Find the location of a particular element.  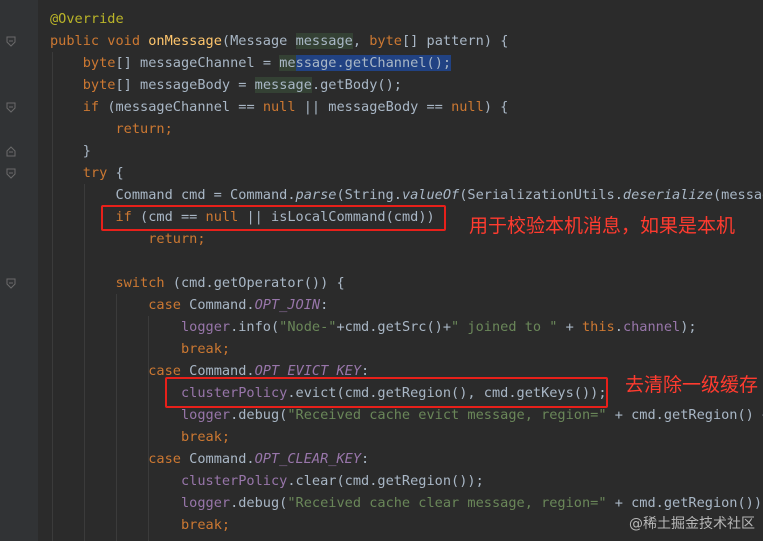

code-token: clusterPolicy is located at coordinates (234, 481).